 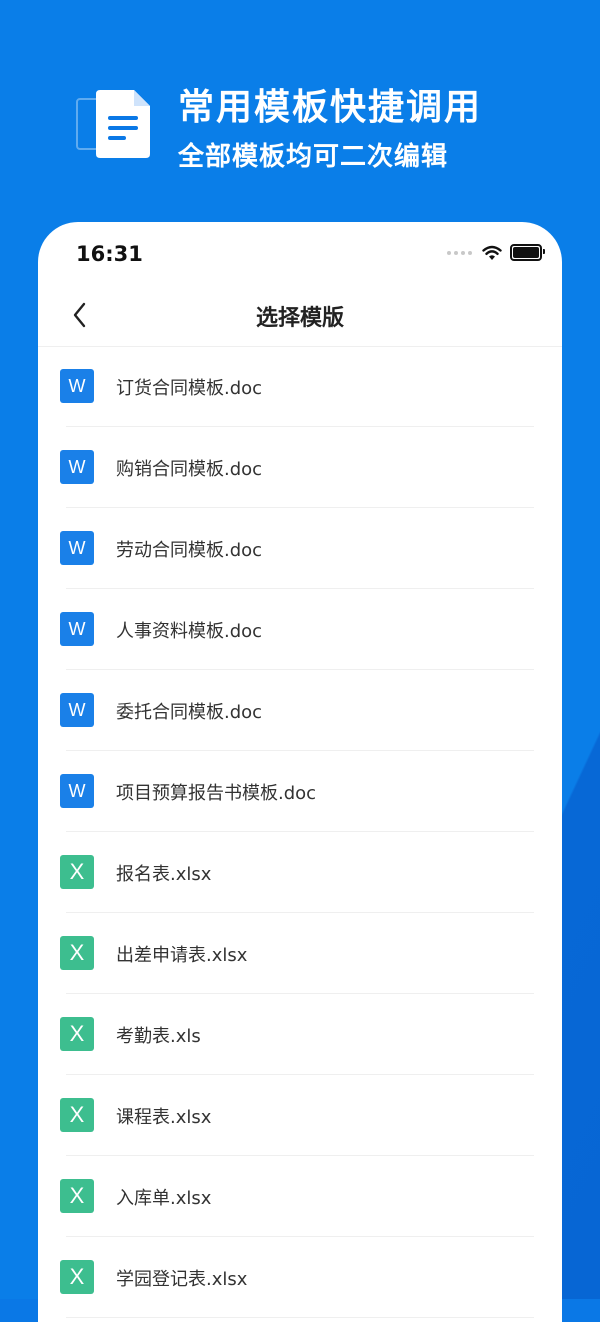 I want to click on file-row: X 课程表.xlsx, so click(x=297, y=1115).